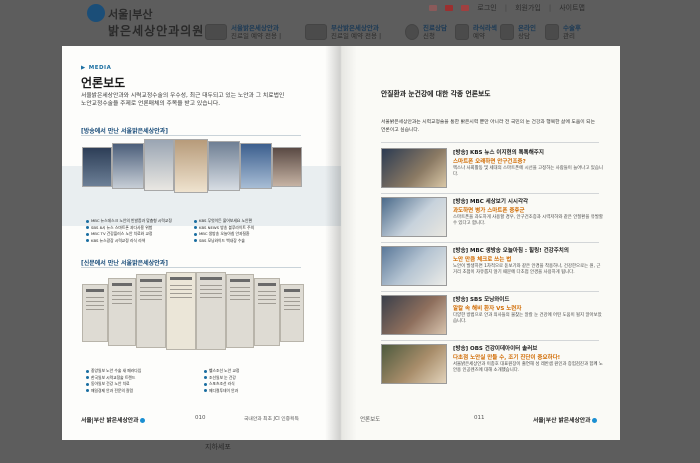 The height and width of the screenshot is (463, 700). I want to click on newspaper-collage-image, so click(193, 318).